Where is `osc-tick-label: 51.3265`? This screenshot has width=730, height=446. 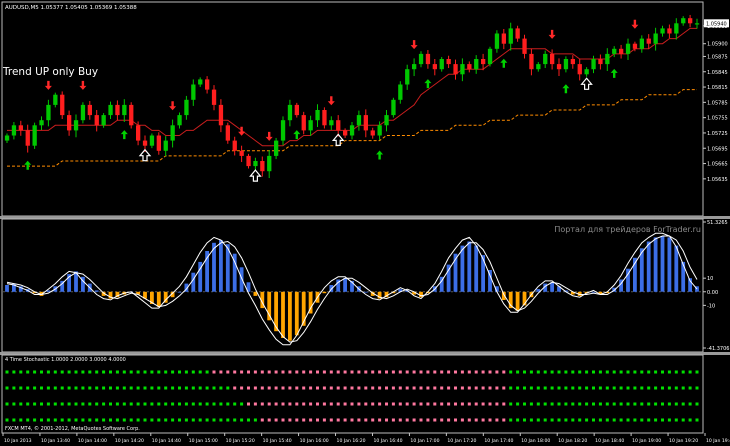 osc-tick-label: 51.3265 is located at coordinates (717, 223).